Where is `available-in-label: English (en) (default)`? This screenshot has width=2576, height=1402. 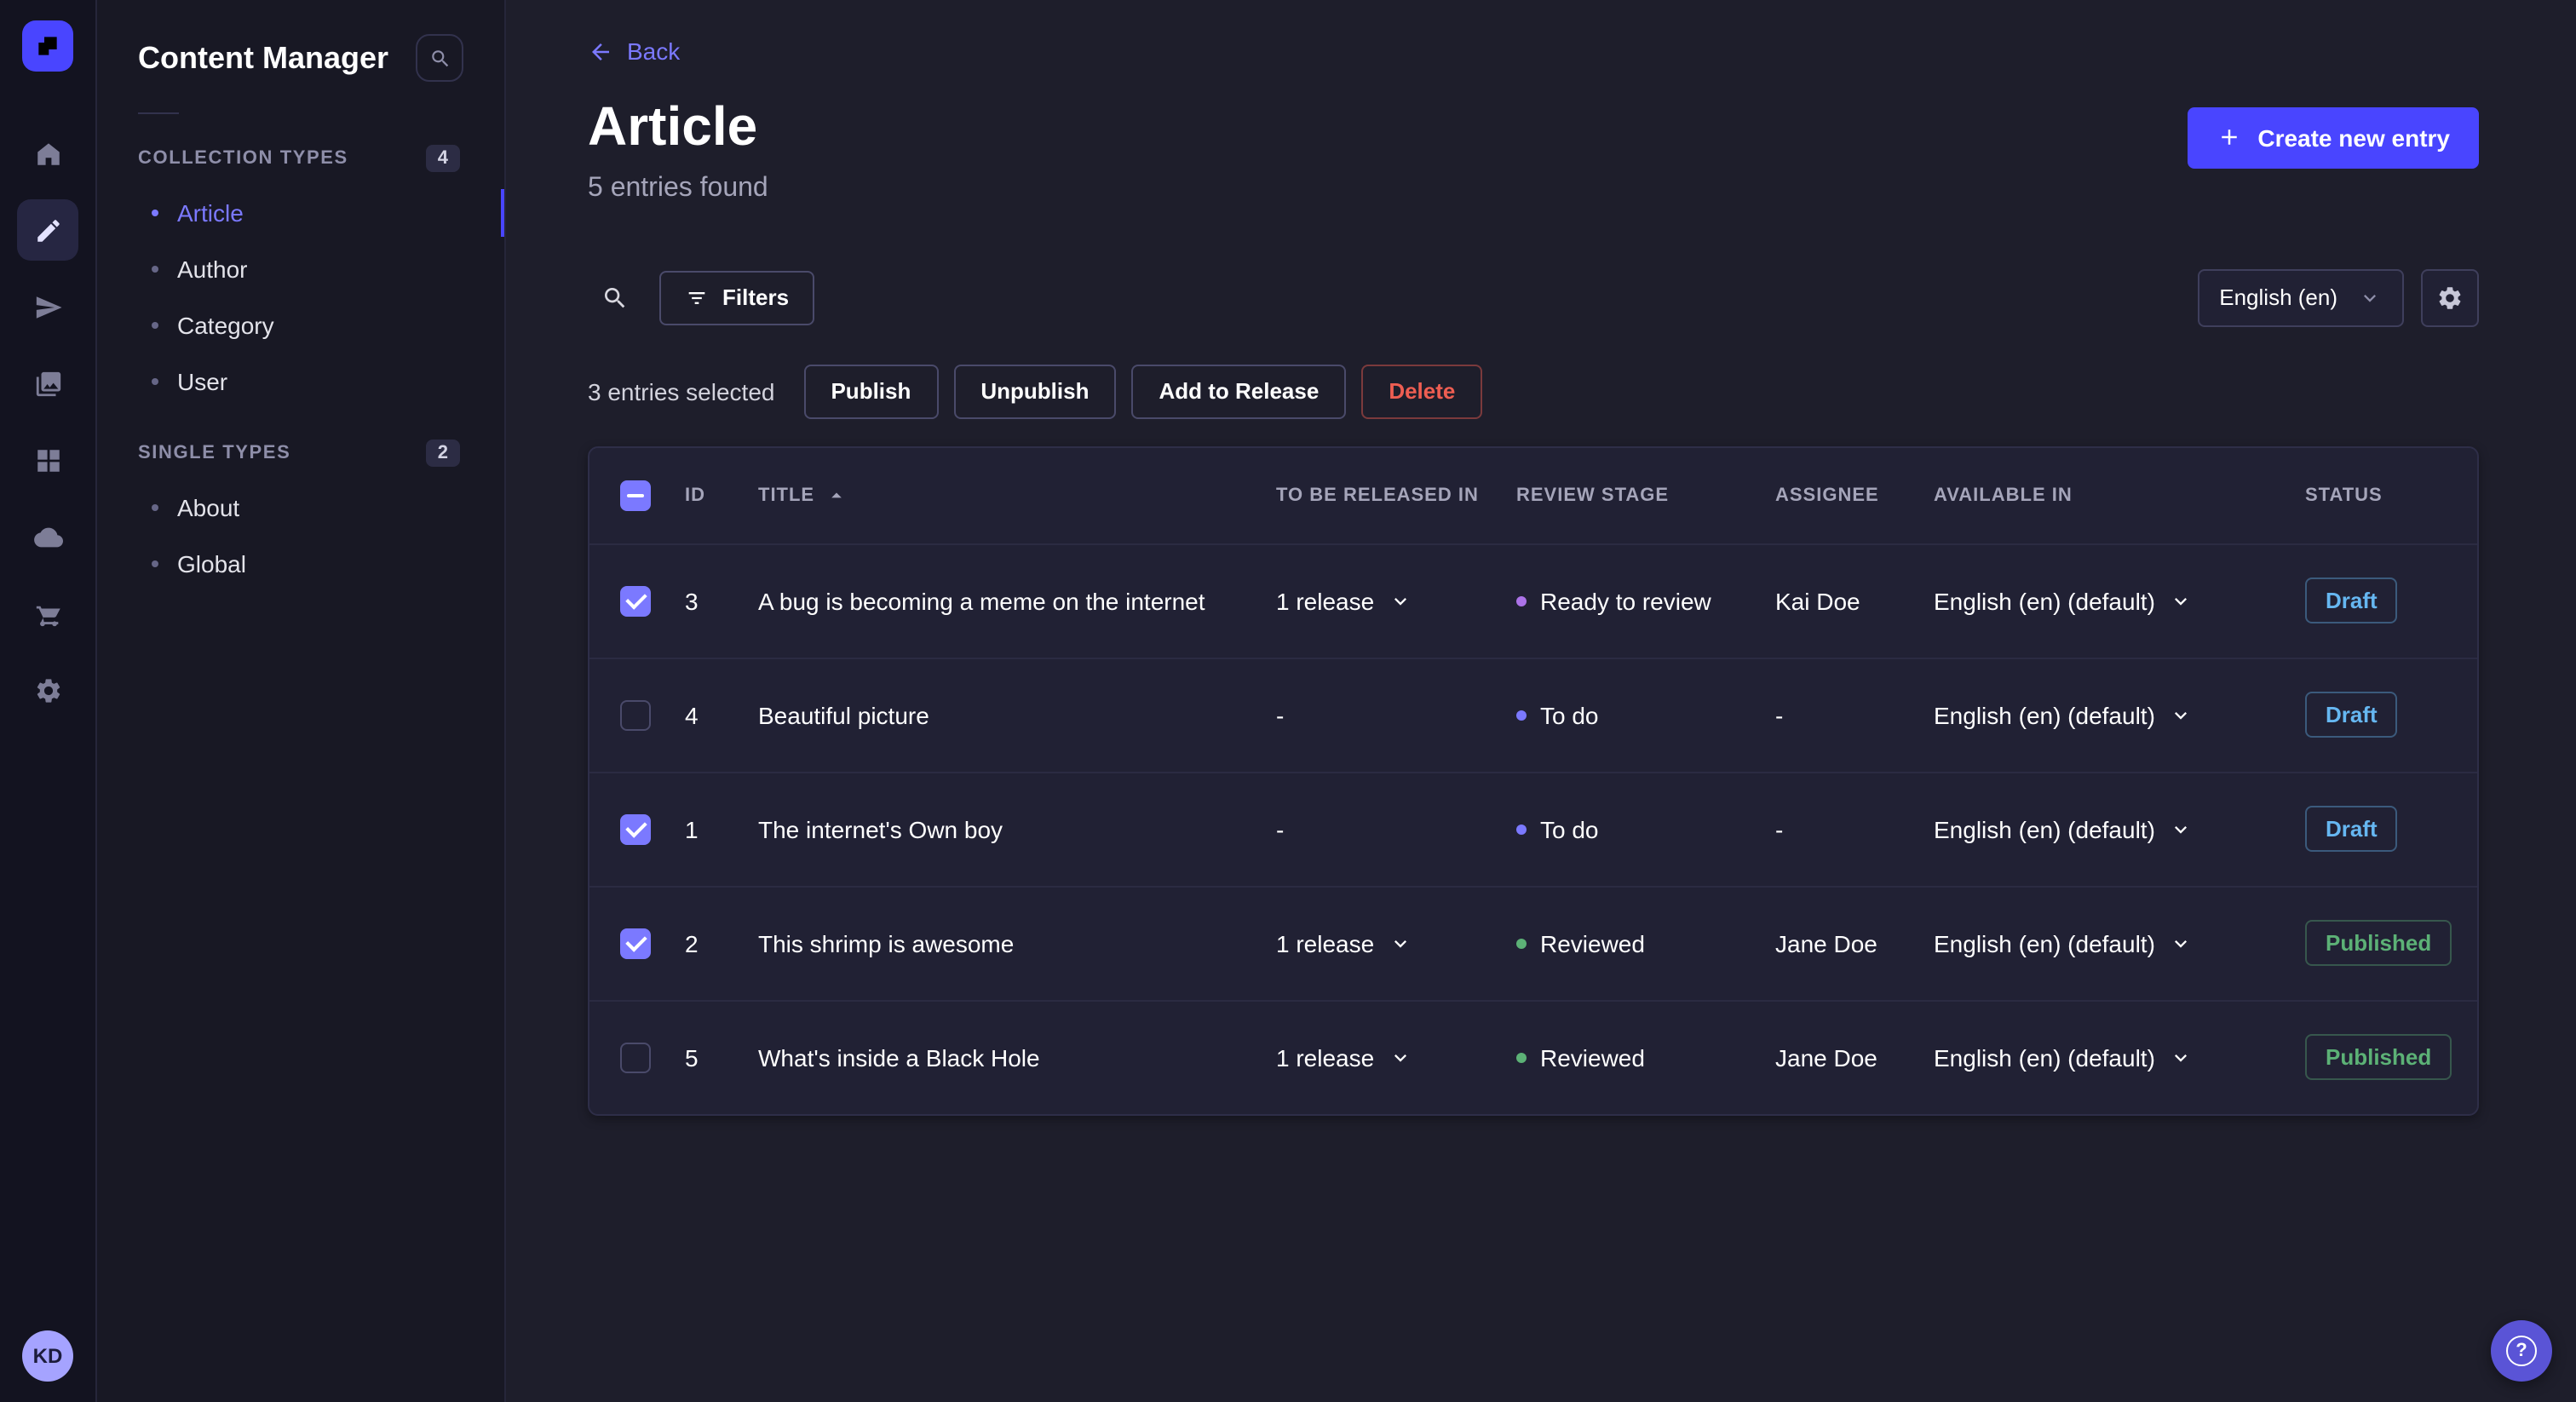
available-in-label: English (en) (default) is located at coordinates (2045, 601).